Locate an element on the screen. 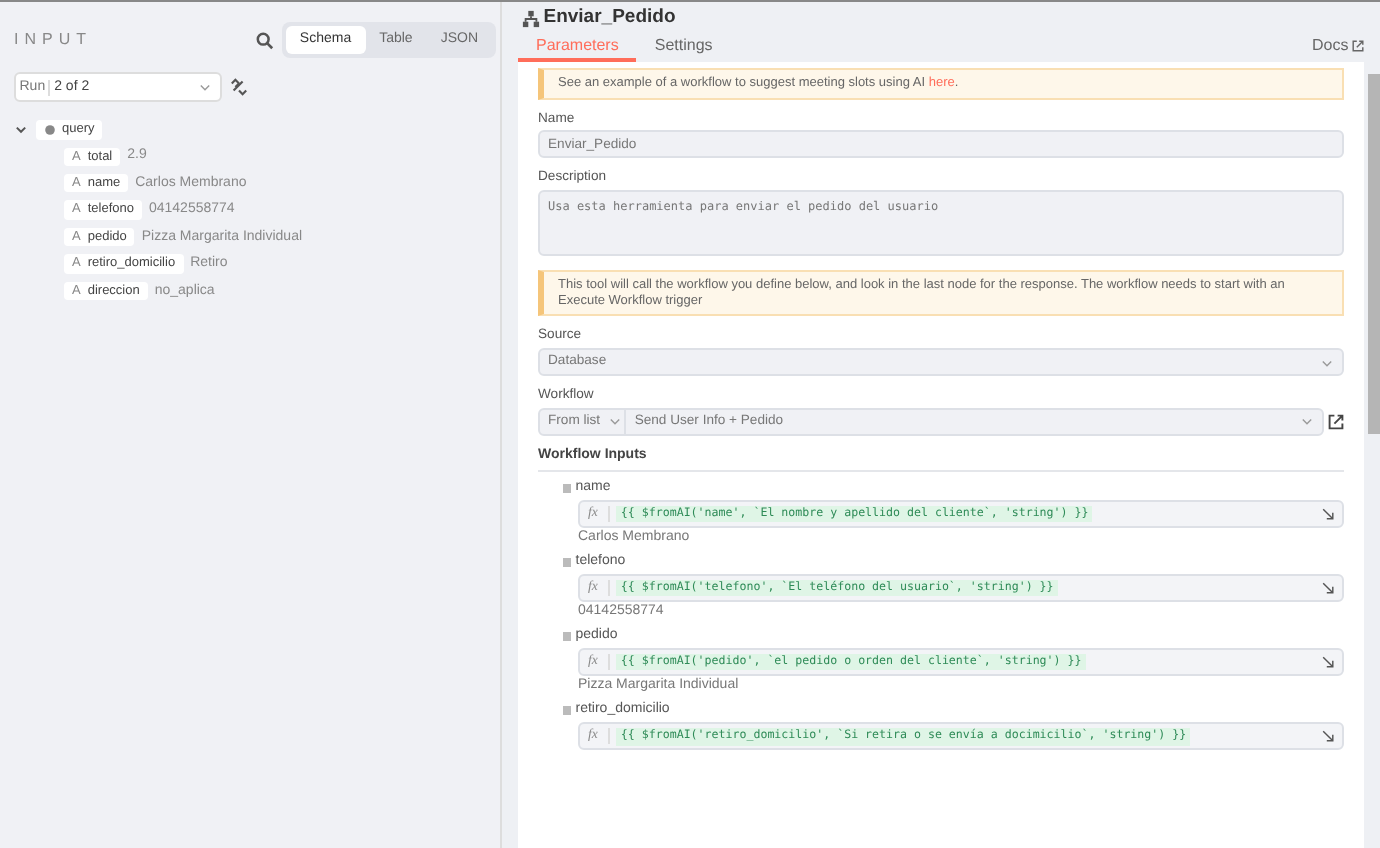  workflow-icon is located at coordinates (531, 18).